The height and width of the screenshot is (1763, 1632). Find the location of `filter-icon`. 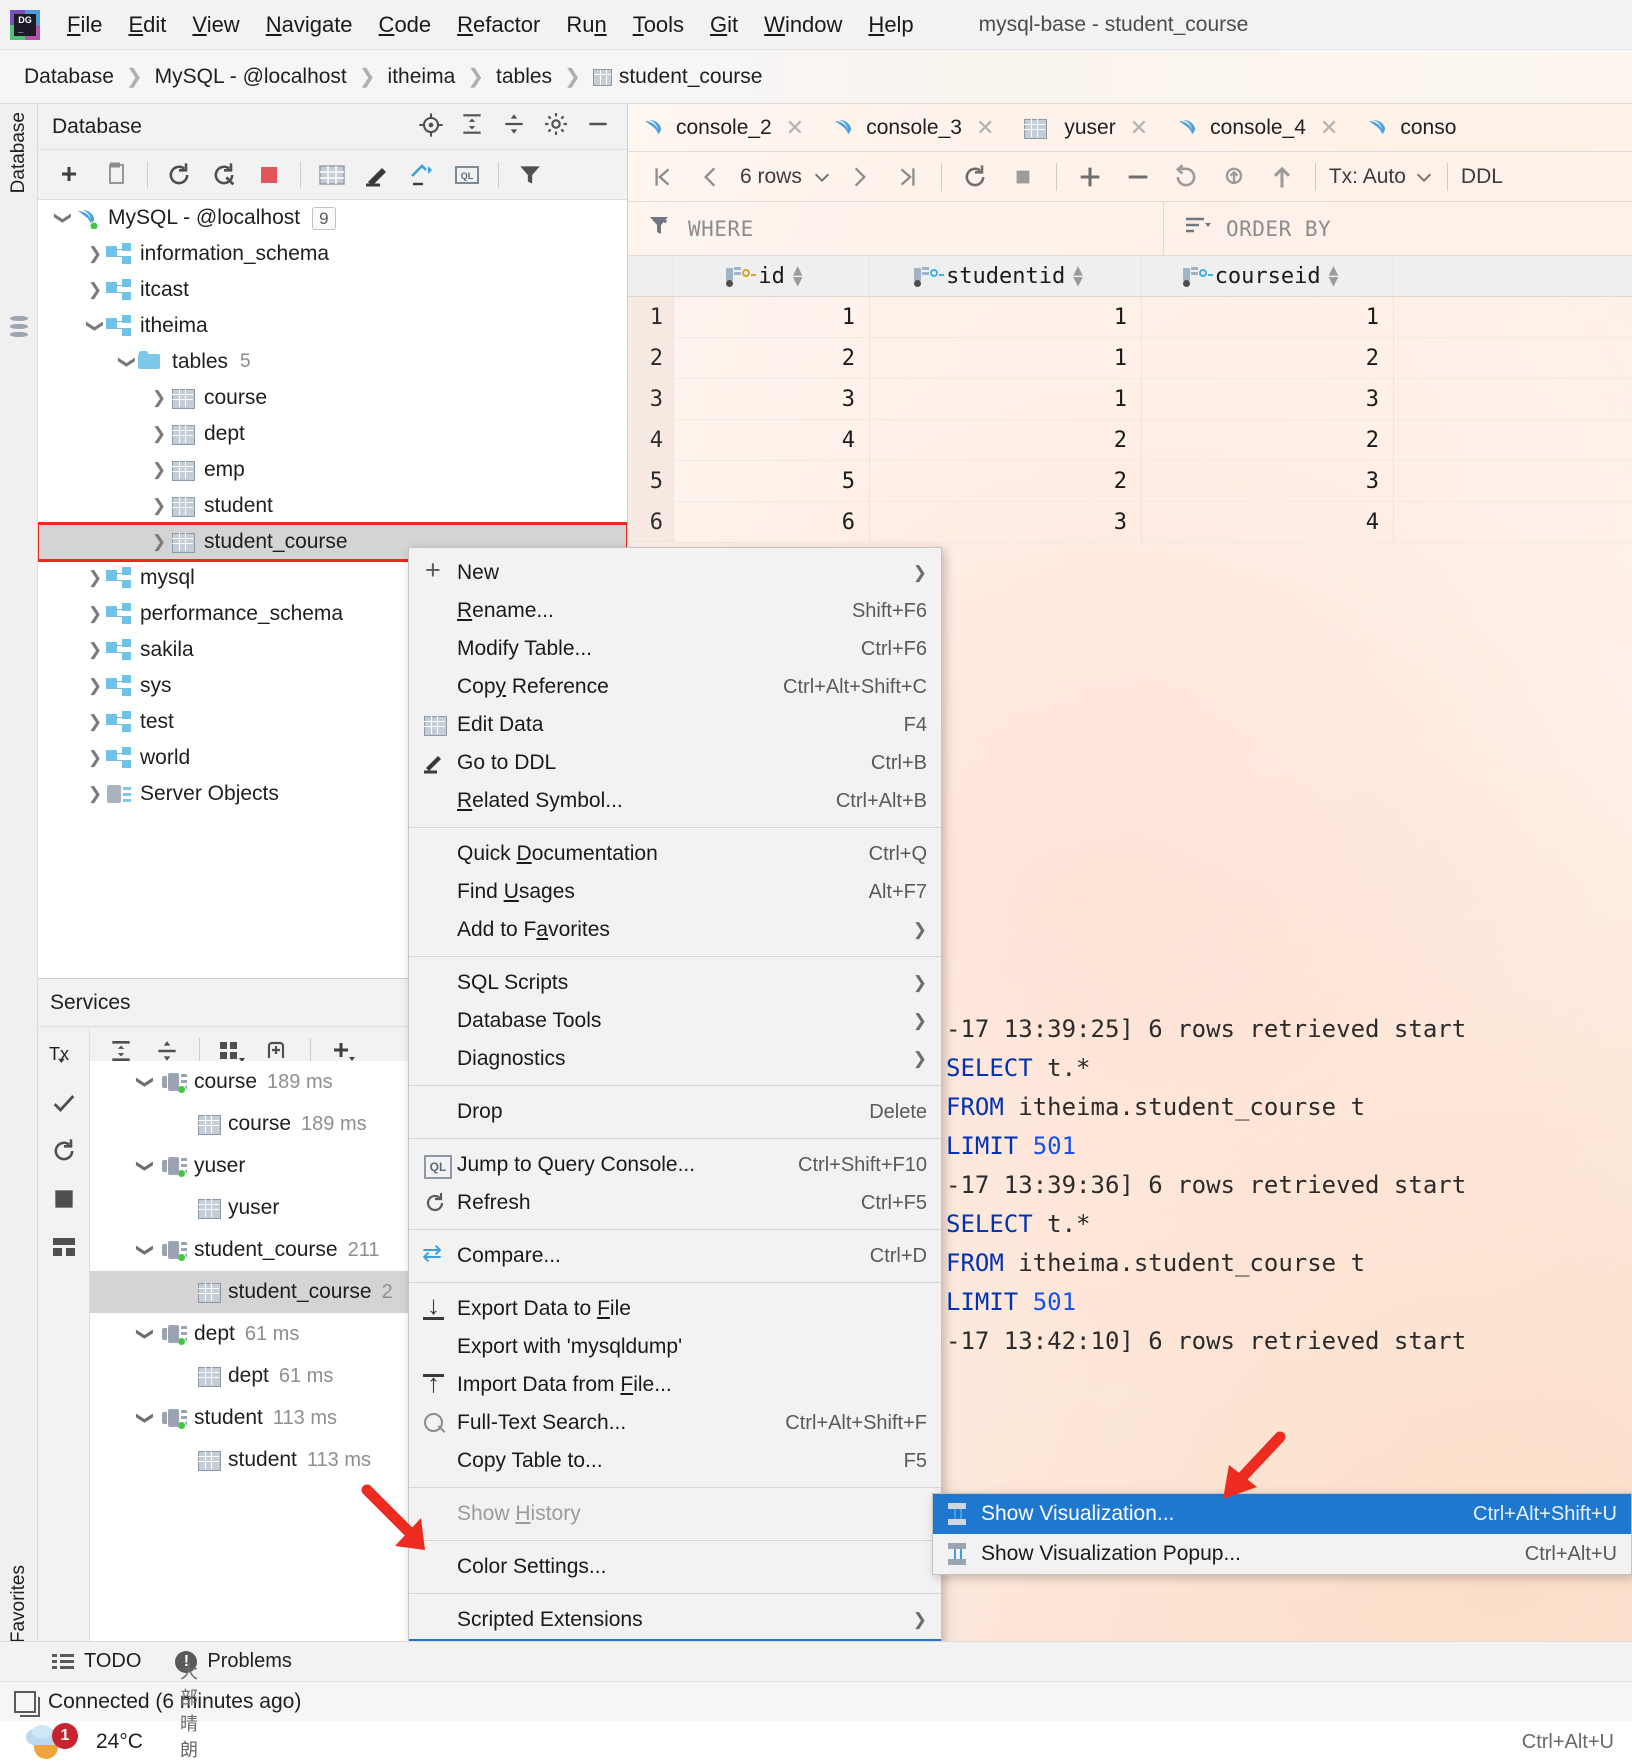

filter-icon is located at coordinates (530, 175).